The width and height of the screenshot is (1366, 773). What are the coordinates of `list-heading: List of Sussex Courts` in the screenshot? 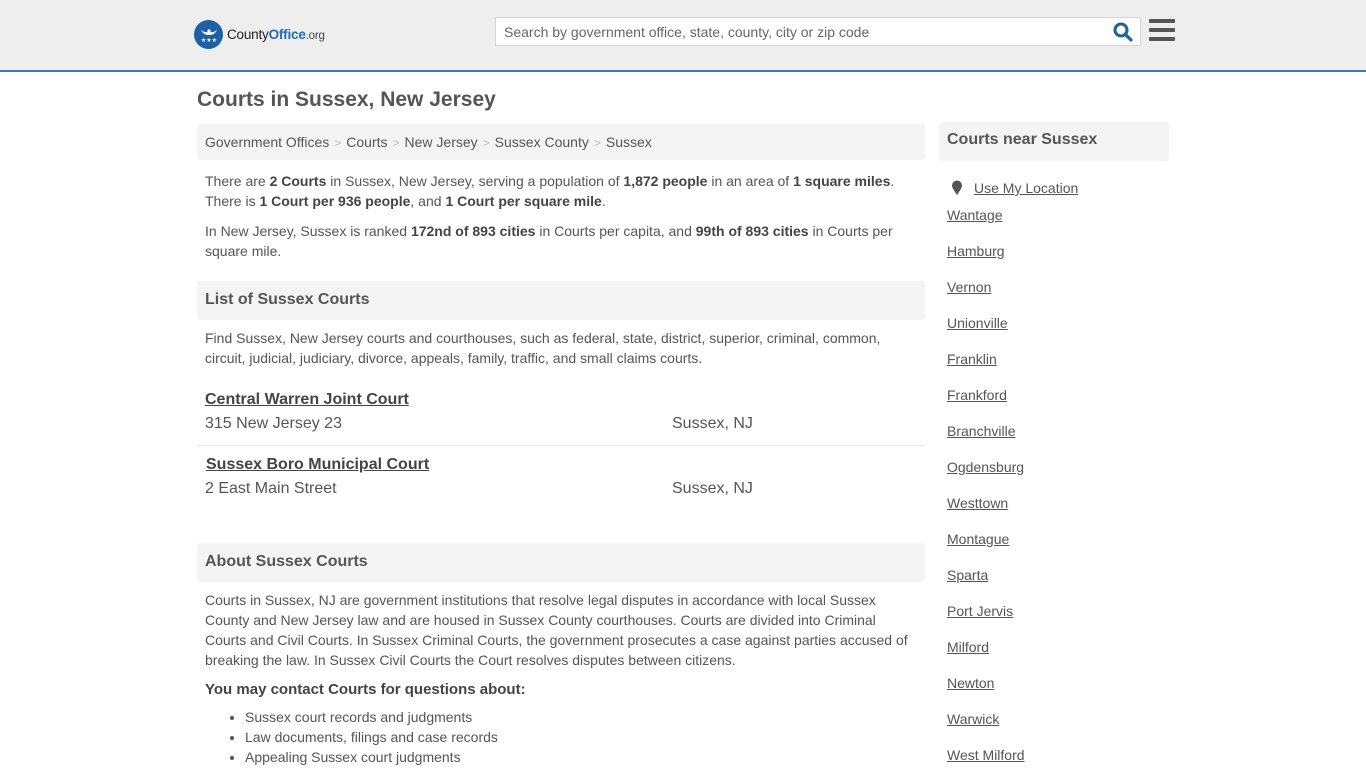 It's located at (561, 300).